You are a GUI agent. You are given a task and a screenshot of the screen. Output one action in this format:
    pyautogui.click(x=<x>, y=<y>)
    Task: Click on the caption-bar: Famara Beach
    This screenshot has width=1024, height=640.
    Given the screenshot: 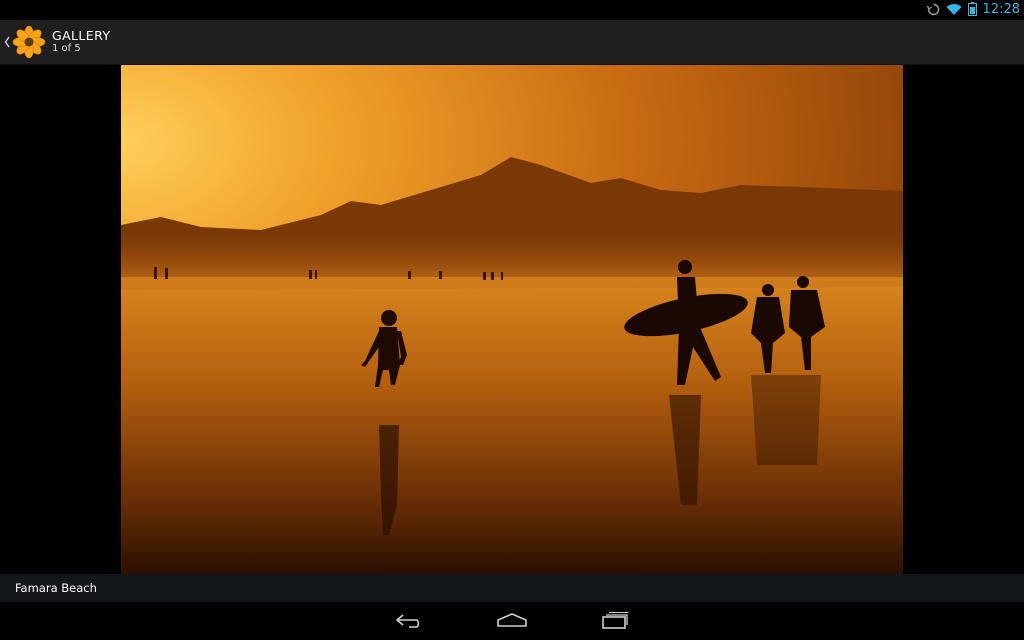 What is the action you would take?
    pyautogui.click(x=512, y=588)
    